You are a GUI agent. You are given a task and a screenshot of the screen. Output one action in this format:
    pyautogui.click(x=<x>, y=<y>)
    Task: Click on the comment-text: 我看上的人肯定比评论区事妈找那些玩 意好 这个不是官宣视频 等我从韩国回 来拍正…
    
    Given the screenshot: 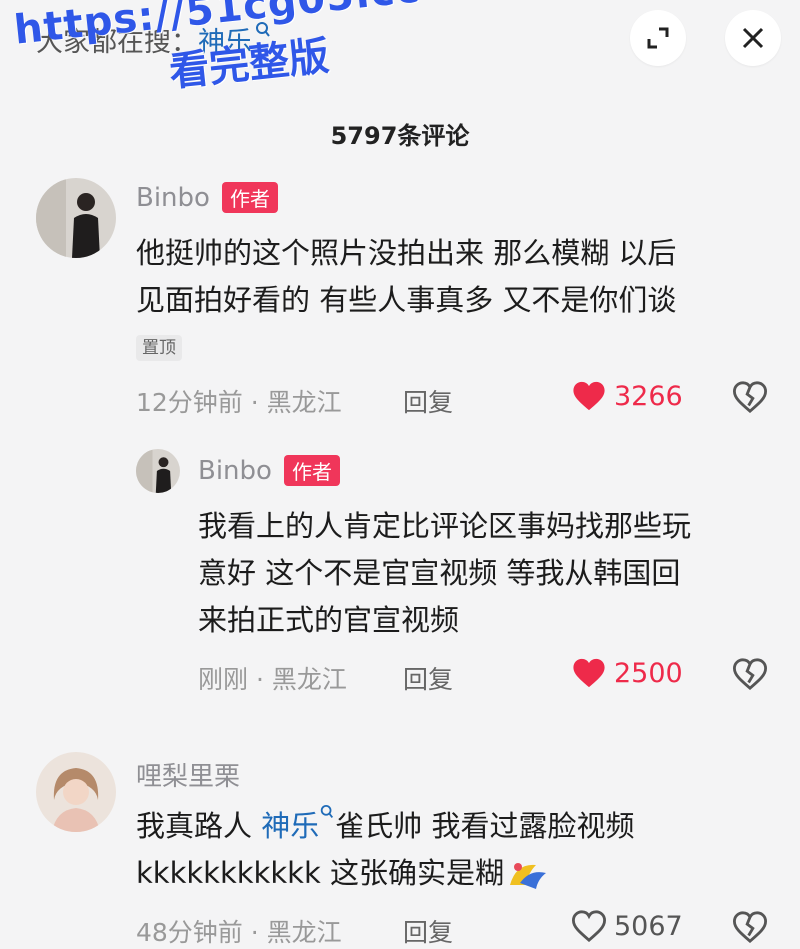 What is the action you would take?
    pyautogui.click(x=493, y=573)
    